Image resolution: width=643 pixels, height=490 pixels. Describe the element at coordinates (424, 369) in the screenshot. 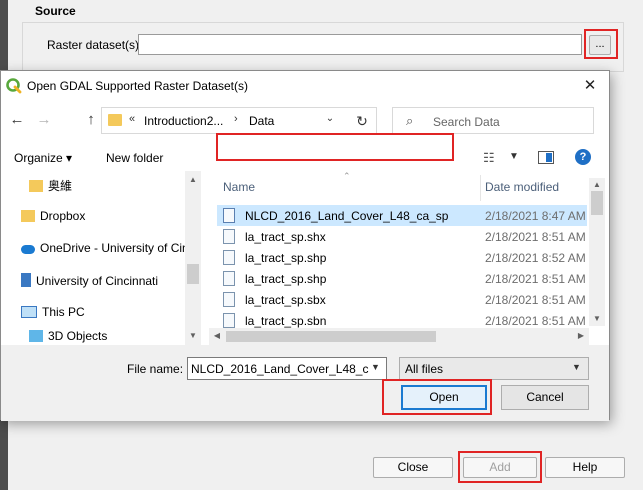

I see `file-type-value: All files` at that location.